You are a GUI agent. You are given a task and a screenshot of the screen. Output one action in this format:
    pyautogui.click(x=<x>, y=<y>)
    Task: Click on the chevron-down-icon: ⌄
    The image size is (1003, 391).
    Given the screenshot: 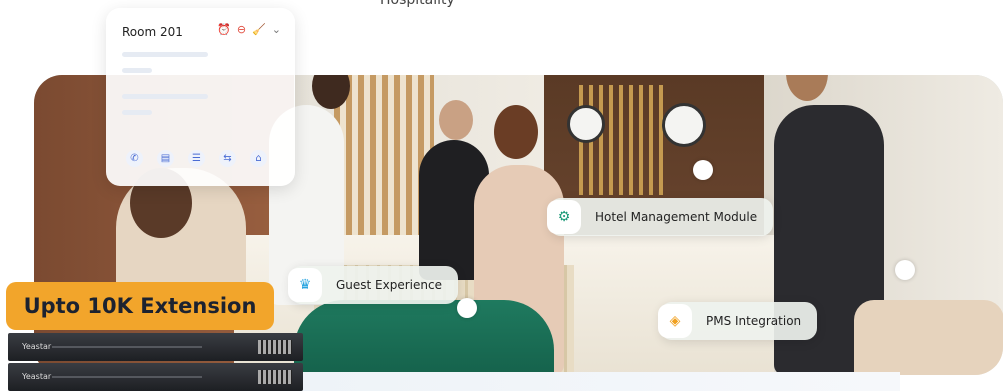 What is the action you would take?
    pyautogui.click(x=276, y=29)
    